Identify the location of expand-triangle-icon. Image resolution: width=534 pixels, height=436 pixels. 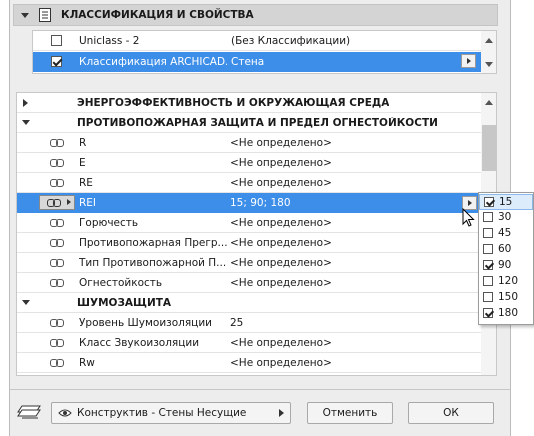
(25, 103).